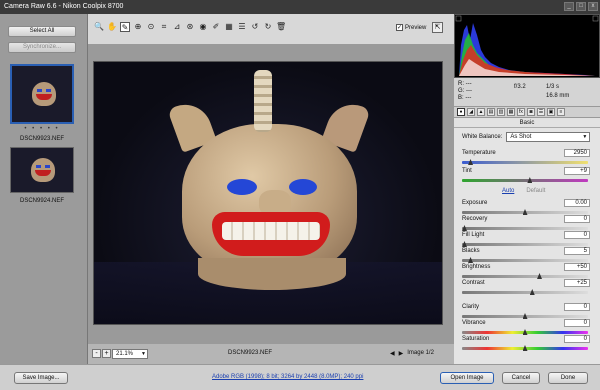  Describe the element at coordinates (420, 353) in the screenshot. I see `image-counter: Image 1/2` at that location.